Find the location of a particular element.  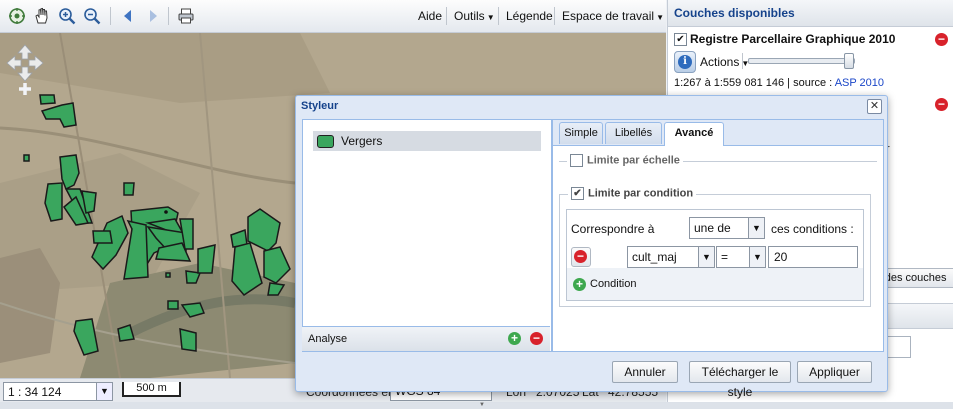

cancel-label: Annuler is located at coordinates (645, 372).